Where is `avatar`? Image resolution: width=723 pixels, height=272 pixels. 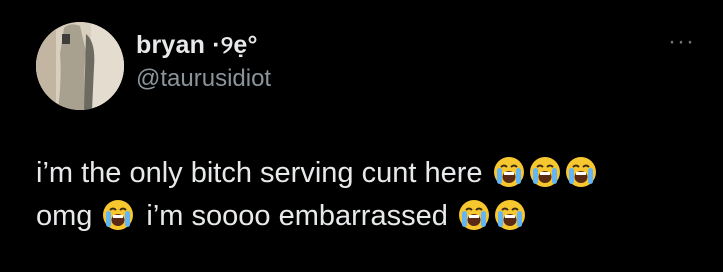 avatar is located at coordinates (80, 66).